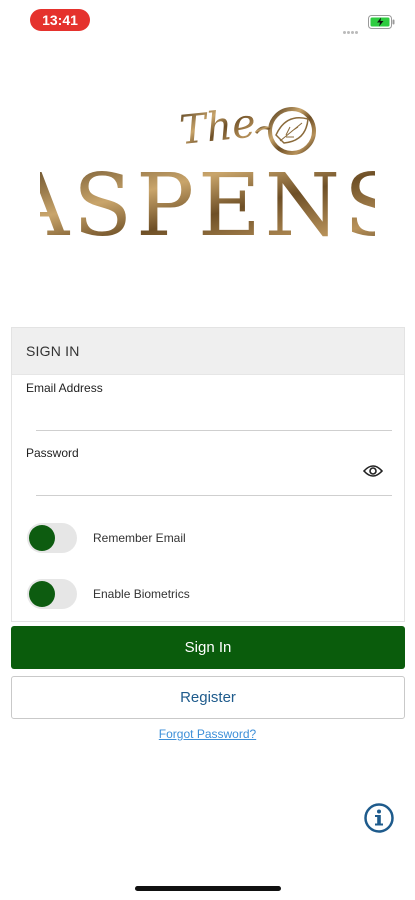 The width and height of the screenshot is (415, 900). I want to click on home-indicator, so click(208, 888).